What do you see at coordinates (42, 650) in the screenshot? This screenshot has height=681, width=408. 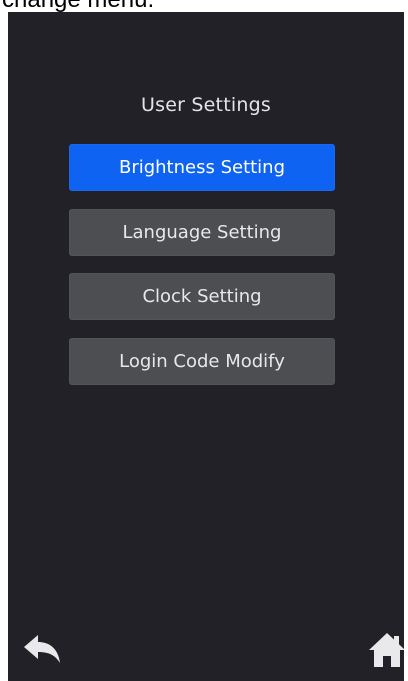 I see `back-arrow-icon` at bounding box center [42, 650].